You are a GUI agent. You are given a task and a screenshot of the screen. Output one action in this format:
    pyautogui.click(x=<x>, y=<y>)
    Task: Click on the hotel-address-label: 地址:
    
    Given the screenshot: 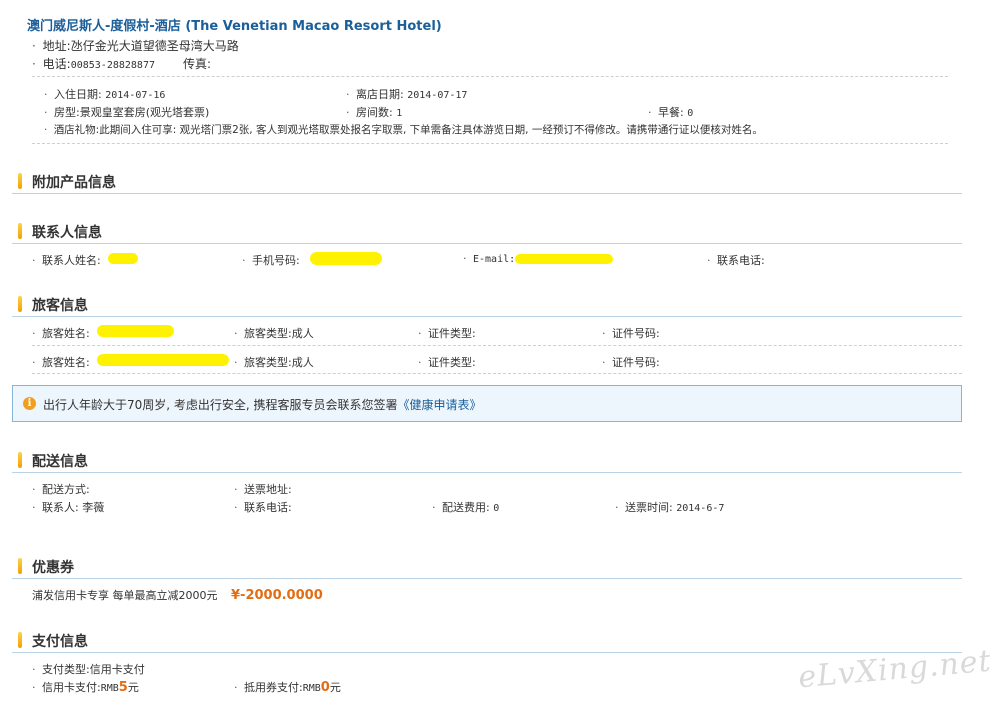 What is the action you would take?
    pyautogui.click(x=56, y=46)
    